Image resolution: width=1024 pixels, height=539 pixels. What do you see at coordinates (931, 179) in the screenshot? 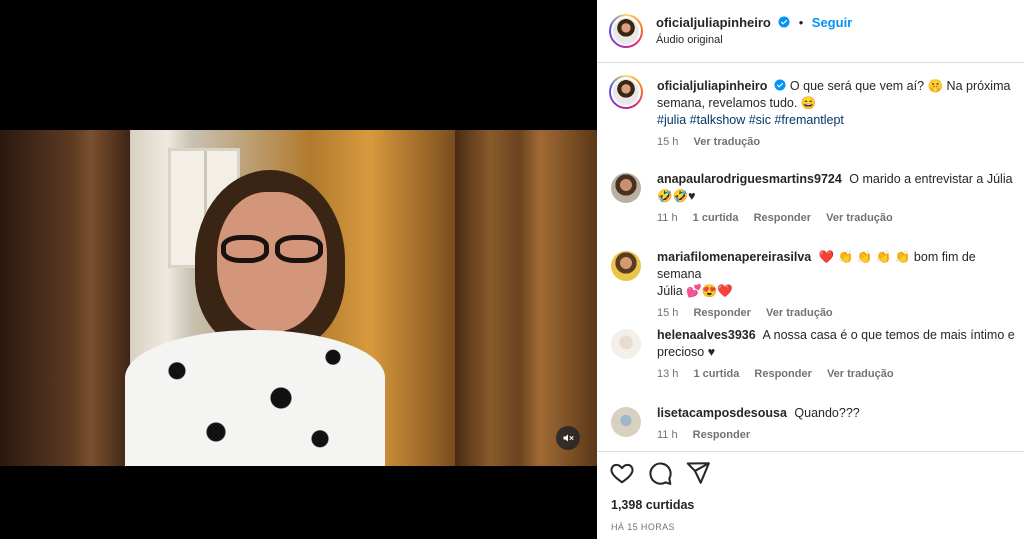
I see `comment-text: O marido a entrevistar a Júlia` at bounding box center [931, 179].